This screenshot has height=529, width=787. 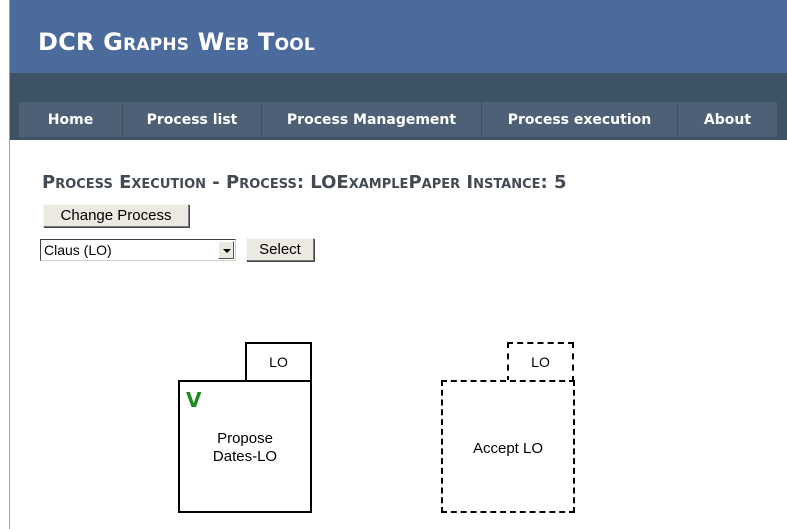 I want to click on nav-about: About, so click(x=727, y=119).